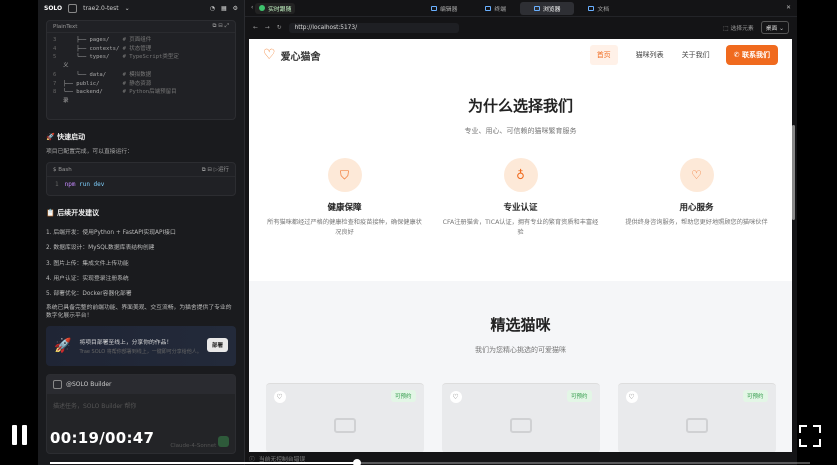  I want to click on nav-link: 关于我们, so click(696, 55).